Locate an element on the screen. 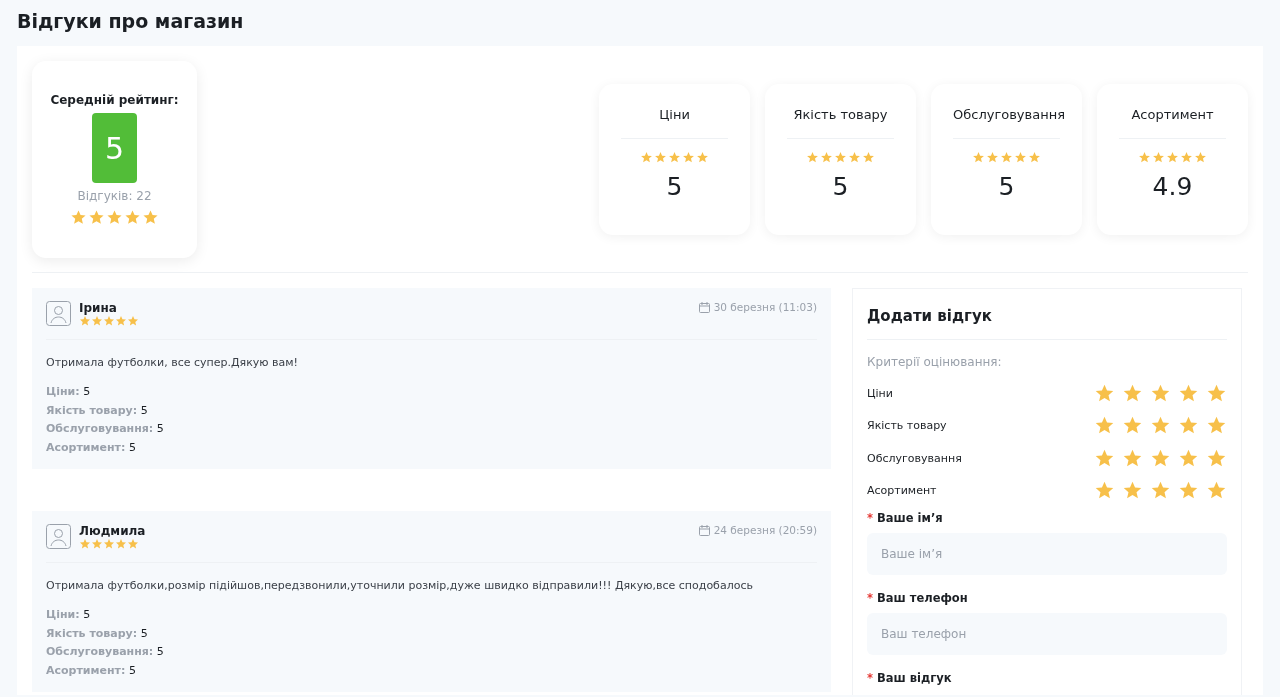 The image size is (1280, 697). category-name: Асортимент is located at coordinates (1172, 111).